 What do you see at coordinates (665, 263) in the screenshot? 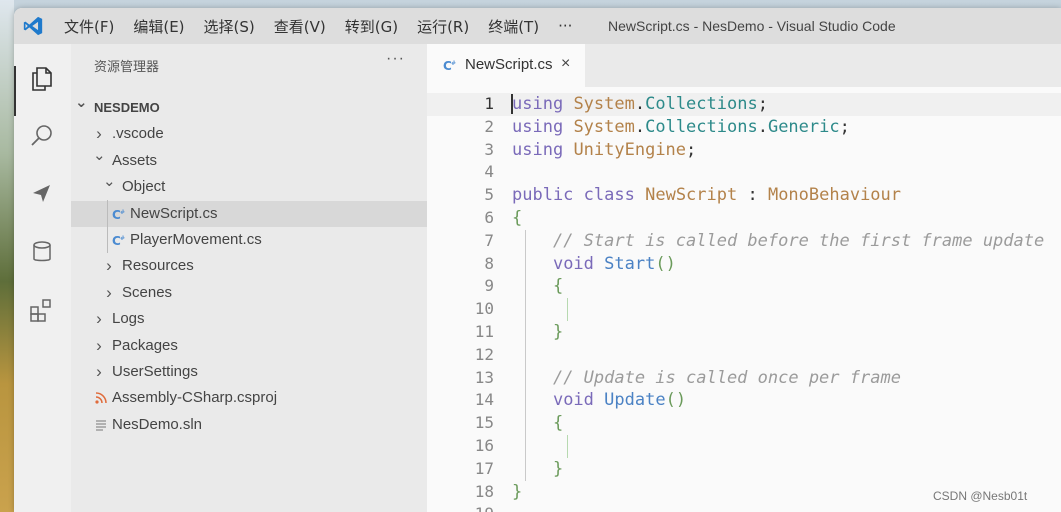
I see `code-token: ()` at bounding box center [665, 263].